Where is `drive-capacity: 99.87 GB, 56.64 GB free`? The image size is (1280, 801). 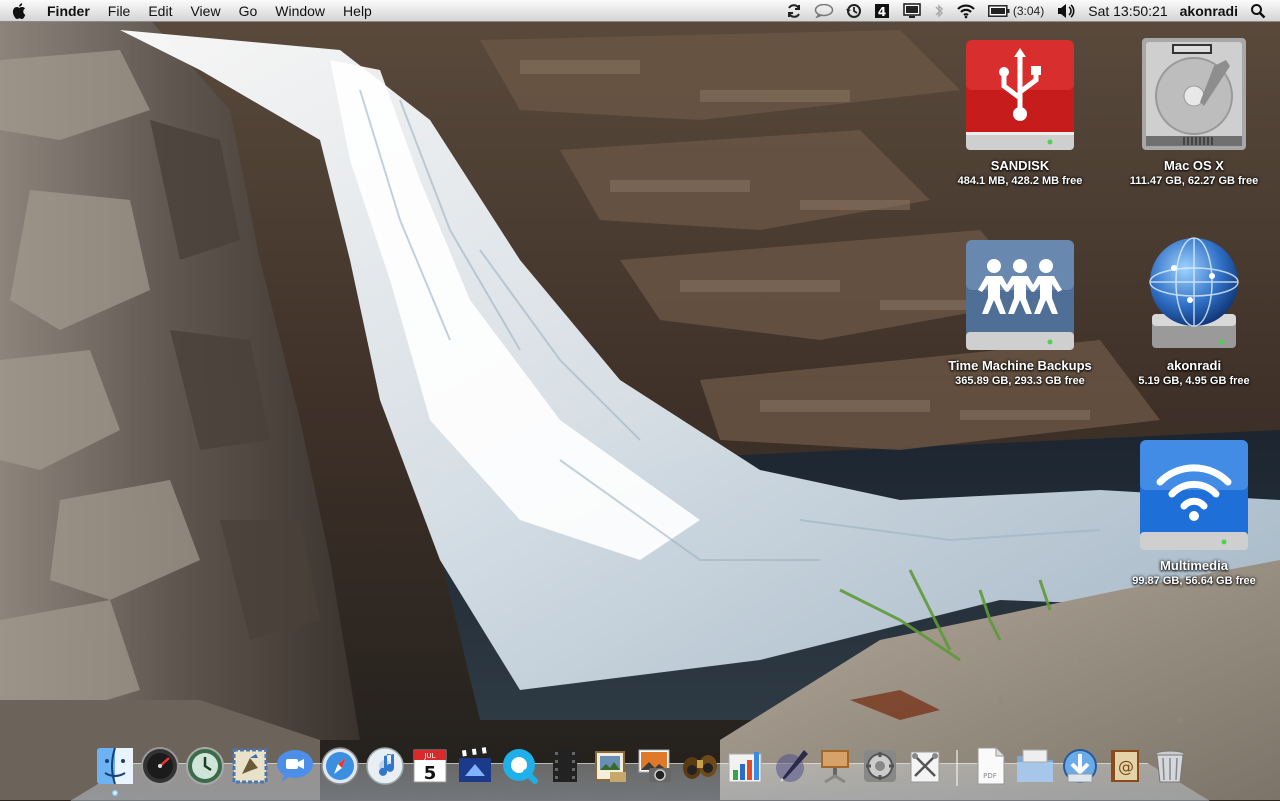 drive-capacity: 99.87 GB, 56.64 GB free is located at coordinates (1194, 581).